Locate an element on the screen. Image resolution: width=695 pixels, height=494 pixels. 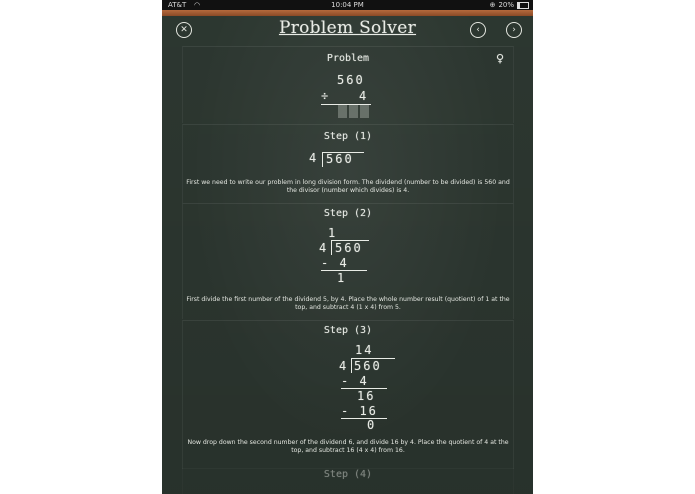
step-2-subtract: - 4 is located at coordinates (335, 263).